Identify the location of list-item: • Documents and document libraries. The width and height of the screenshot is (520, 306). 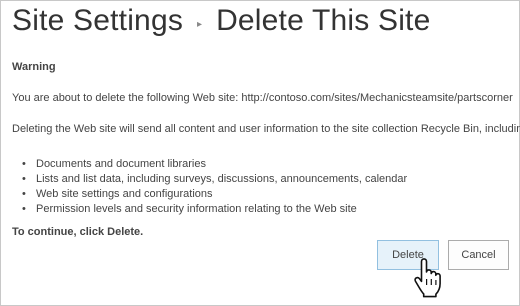
(214, 164).